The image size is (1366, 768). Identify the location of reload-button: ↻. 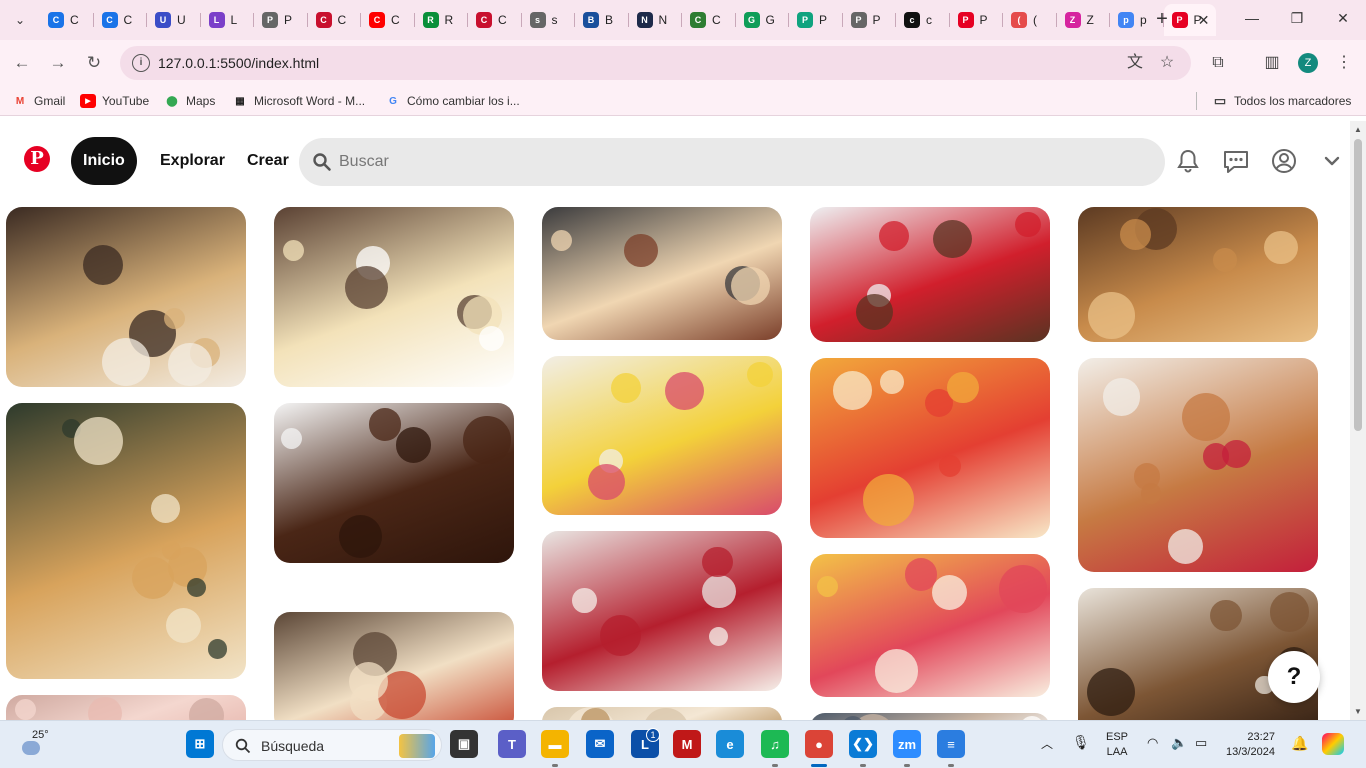
(94, 63).